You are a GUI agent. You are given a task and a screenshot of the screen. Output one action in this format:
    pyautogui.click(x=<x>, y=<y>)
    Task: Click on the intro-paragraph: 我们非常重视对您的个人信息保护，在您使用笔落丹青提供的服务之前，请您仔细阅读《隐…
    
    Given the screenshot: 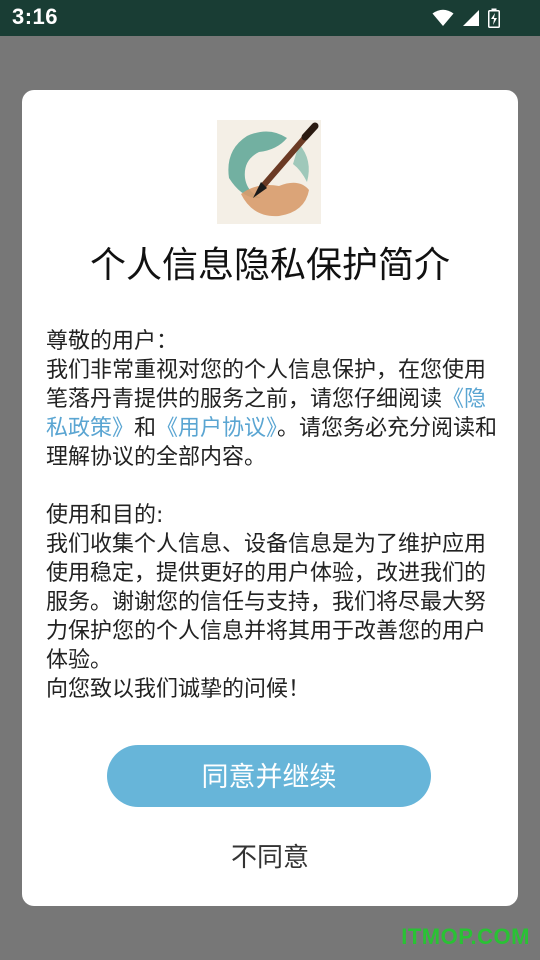 What is the action you would take?
    pyautogui.click(x=272, y=414)
    